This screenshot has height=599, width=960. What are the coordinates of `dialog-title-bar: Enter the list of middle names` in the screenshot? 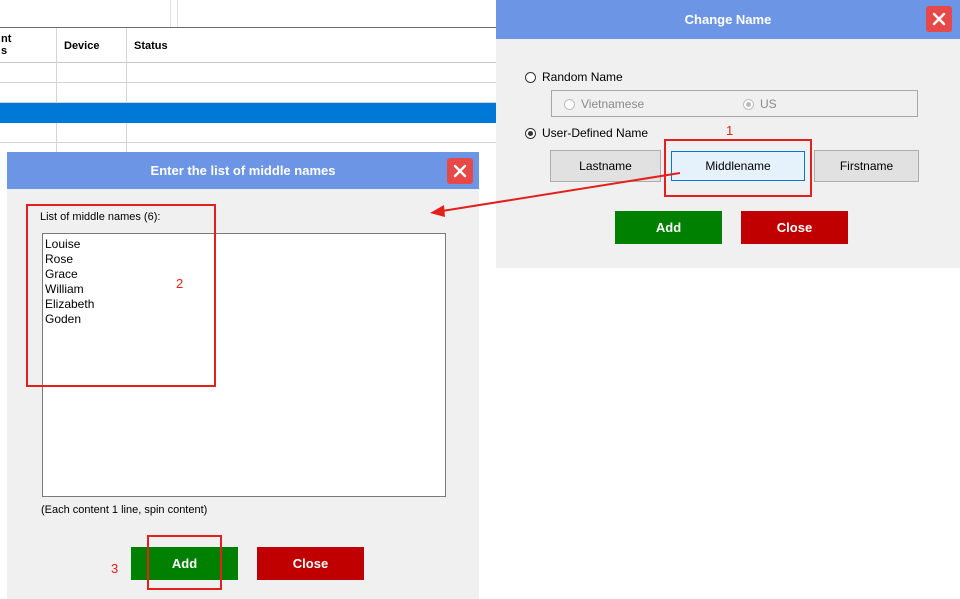 It's located at (243, 170).